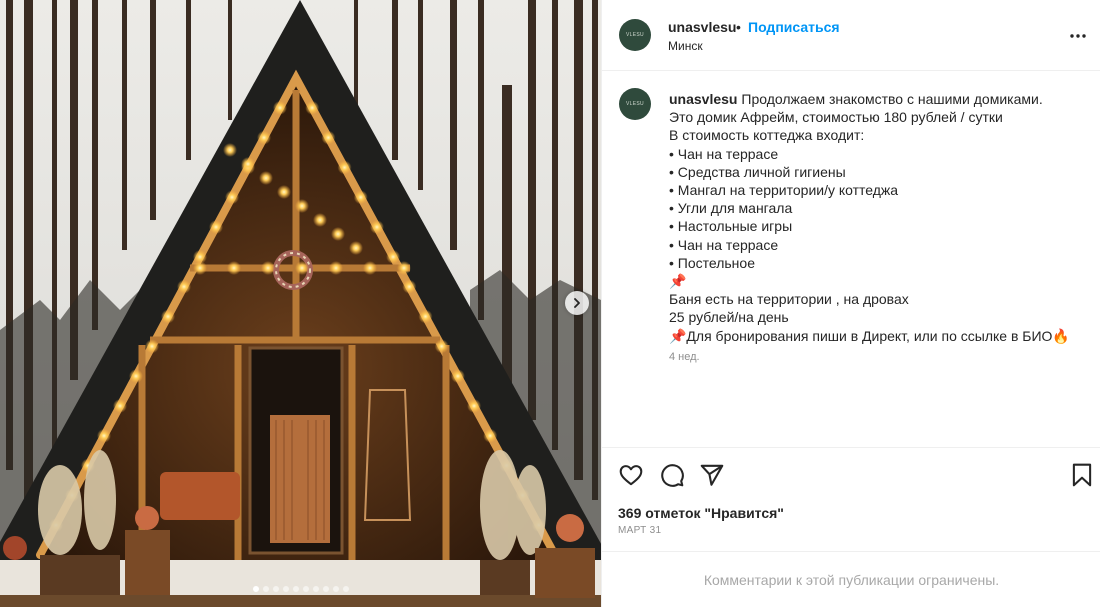  I want to click on caption-line: Баня есть на территории , на дровах, so click(879, 299).